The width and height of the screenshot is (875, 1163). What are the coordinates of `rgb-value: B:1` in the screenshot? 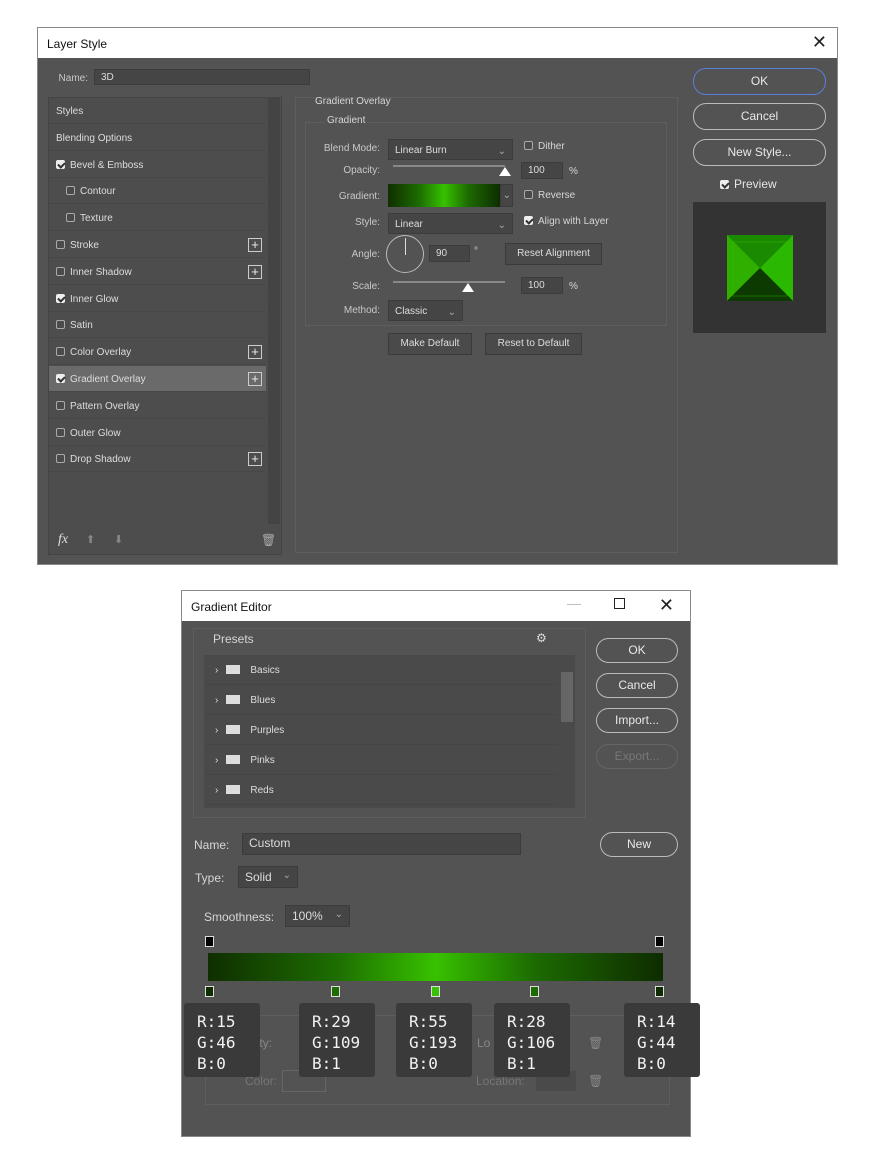 It's located at (521, 1063).